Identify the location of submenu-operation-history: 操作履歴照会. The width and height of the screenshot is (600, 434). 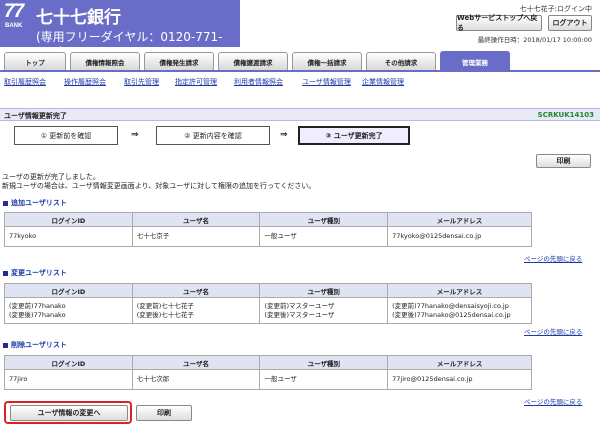
(85, 82).